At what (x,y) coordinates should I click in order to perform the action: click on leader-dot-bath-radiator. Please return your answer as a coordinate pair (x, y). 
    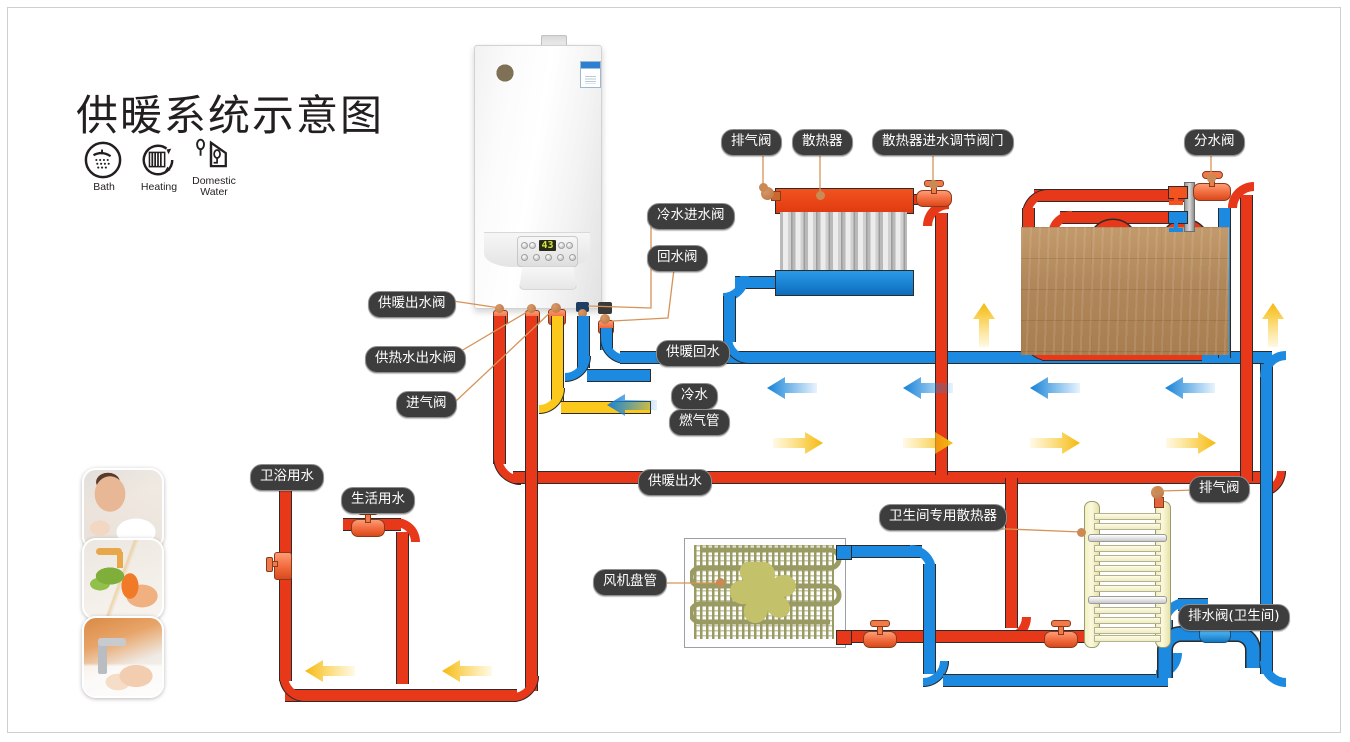
    Looking at the image, I should click on (1081, 532).